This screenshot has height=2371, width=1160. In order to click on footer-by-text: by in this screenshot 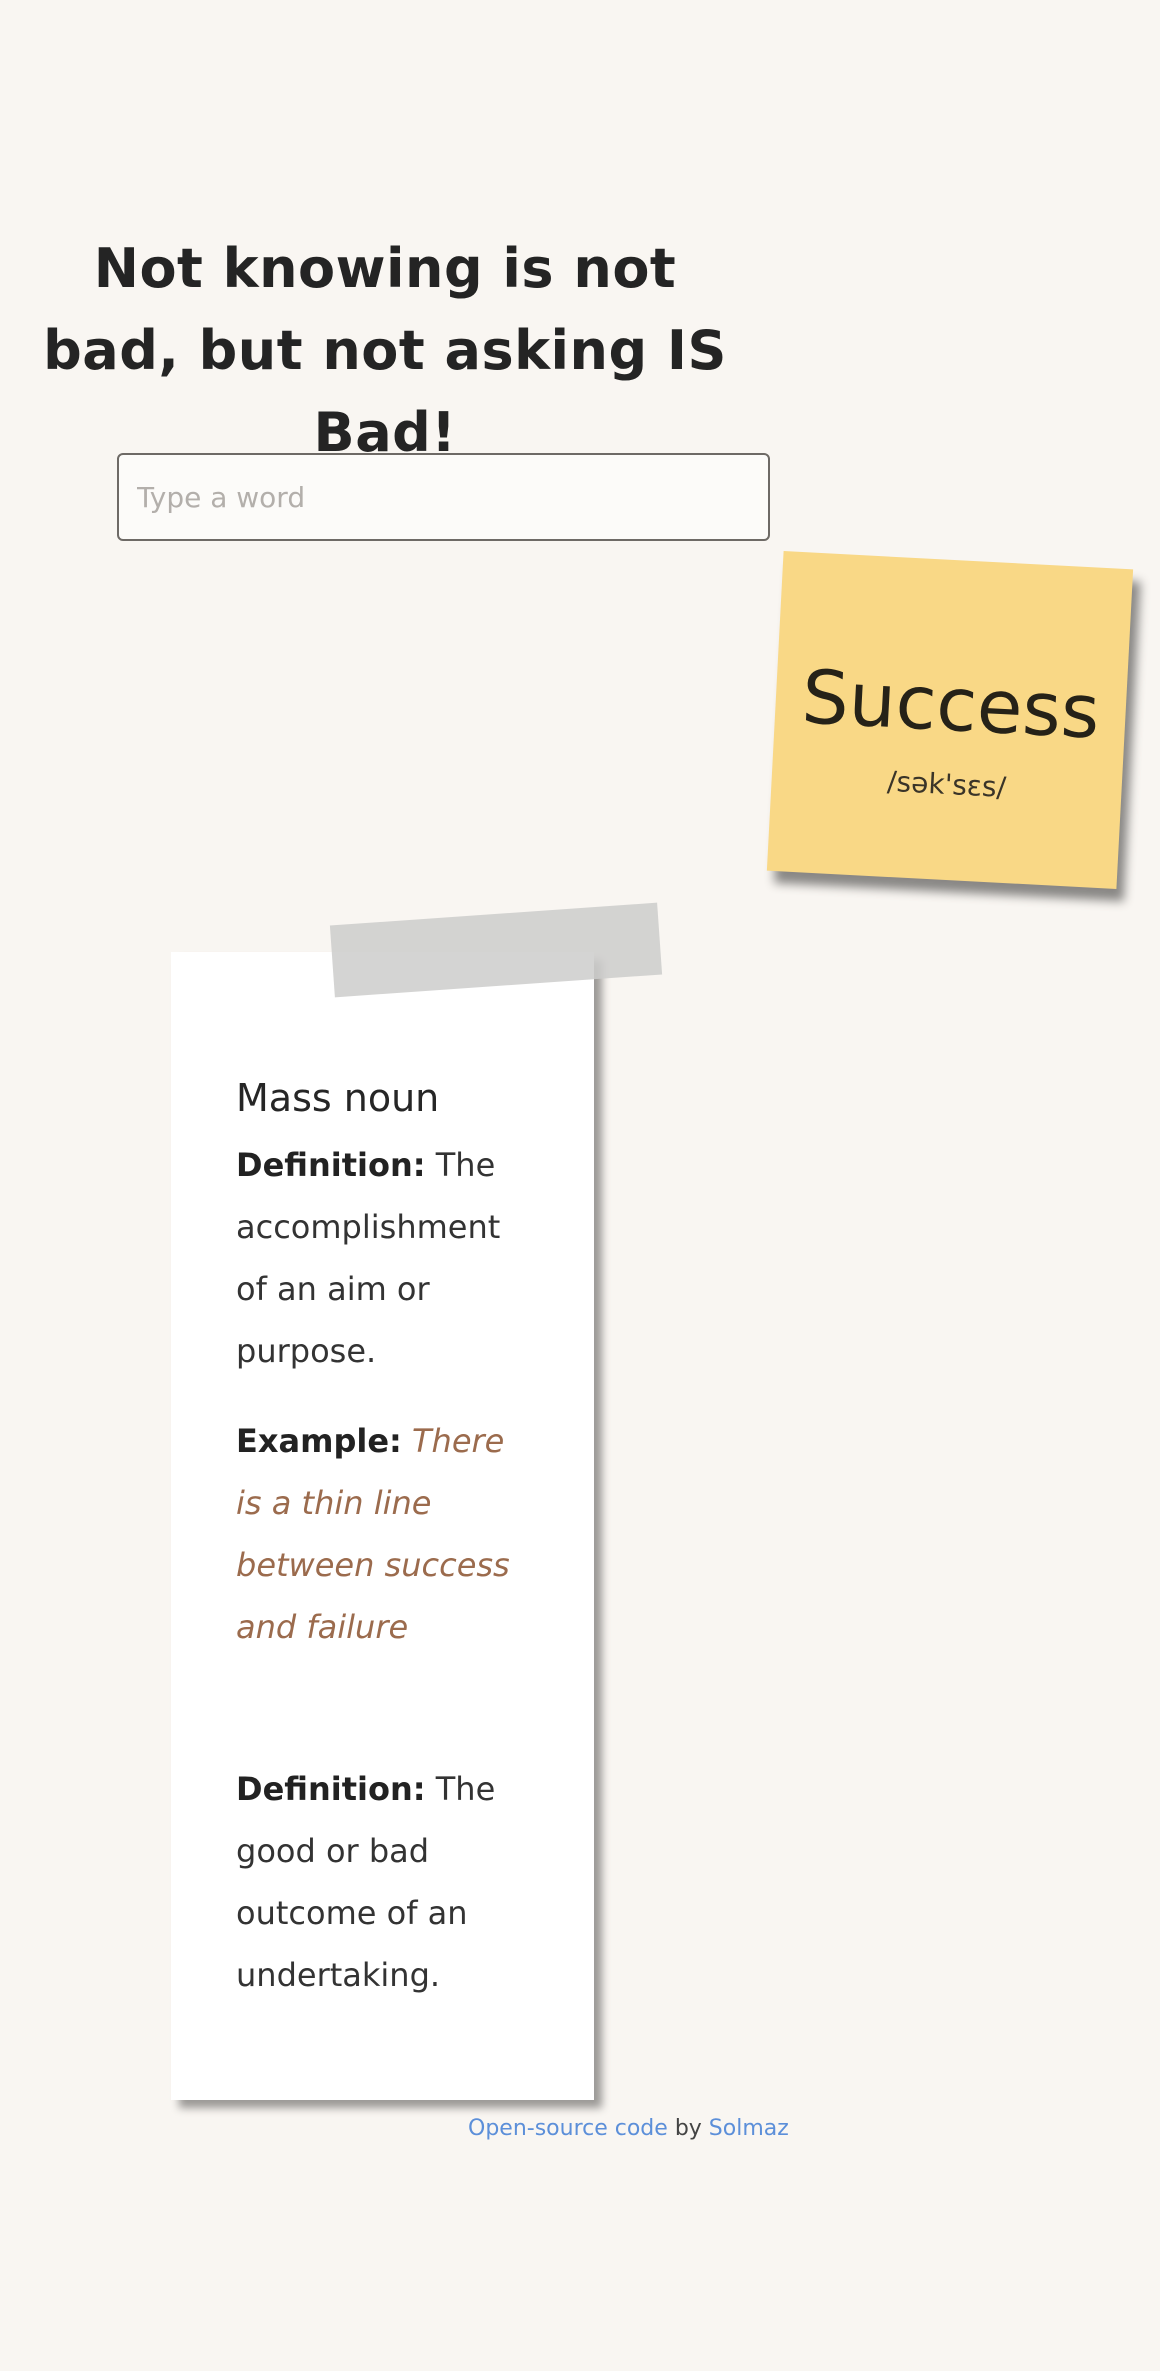, I will do `click(688, 2128)`.